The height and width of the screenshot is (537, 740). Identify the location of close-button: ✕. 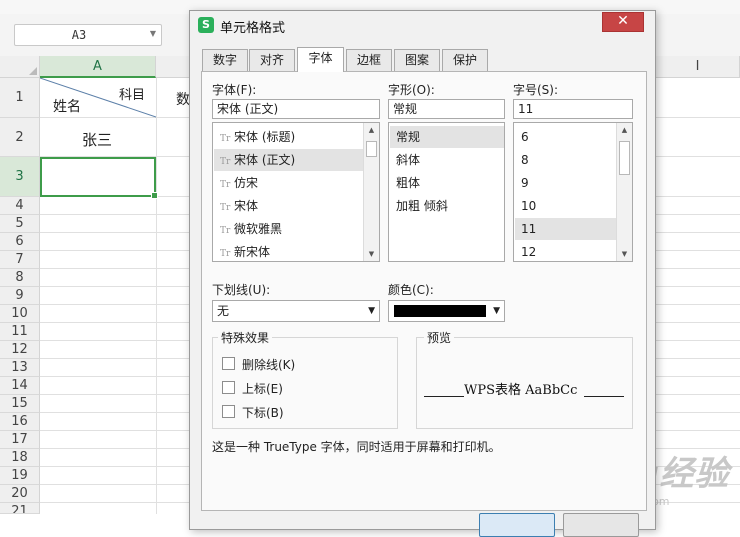
(623, 22).